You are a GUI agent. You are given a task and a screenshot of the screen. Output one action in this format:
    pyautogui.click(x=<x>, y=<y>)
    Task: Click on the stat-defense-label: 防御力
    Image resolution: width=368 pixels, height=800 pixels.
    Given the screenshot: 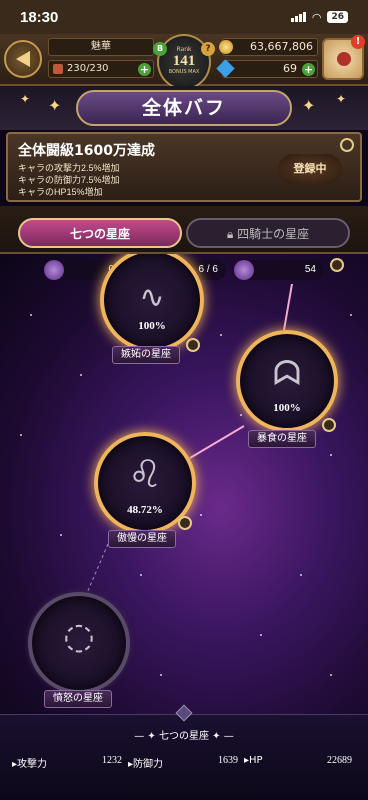 What is the action you would take?
    pyautogui.click(x=148, y=764)
    